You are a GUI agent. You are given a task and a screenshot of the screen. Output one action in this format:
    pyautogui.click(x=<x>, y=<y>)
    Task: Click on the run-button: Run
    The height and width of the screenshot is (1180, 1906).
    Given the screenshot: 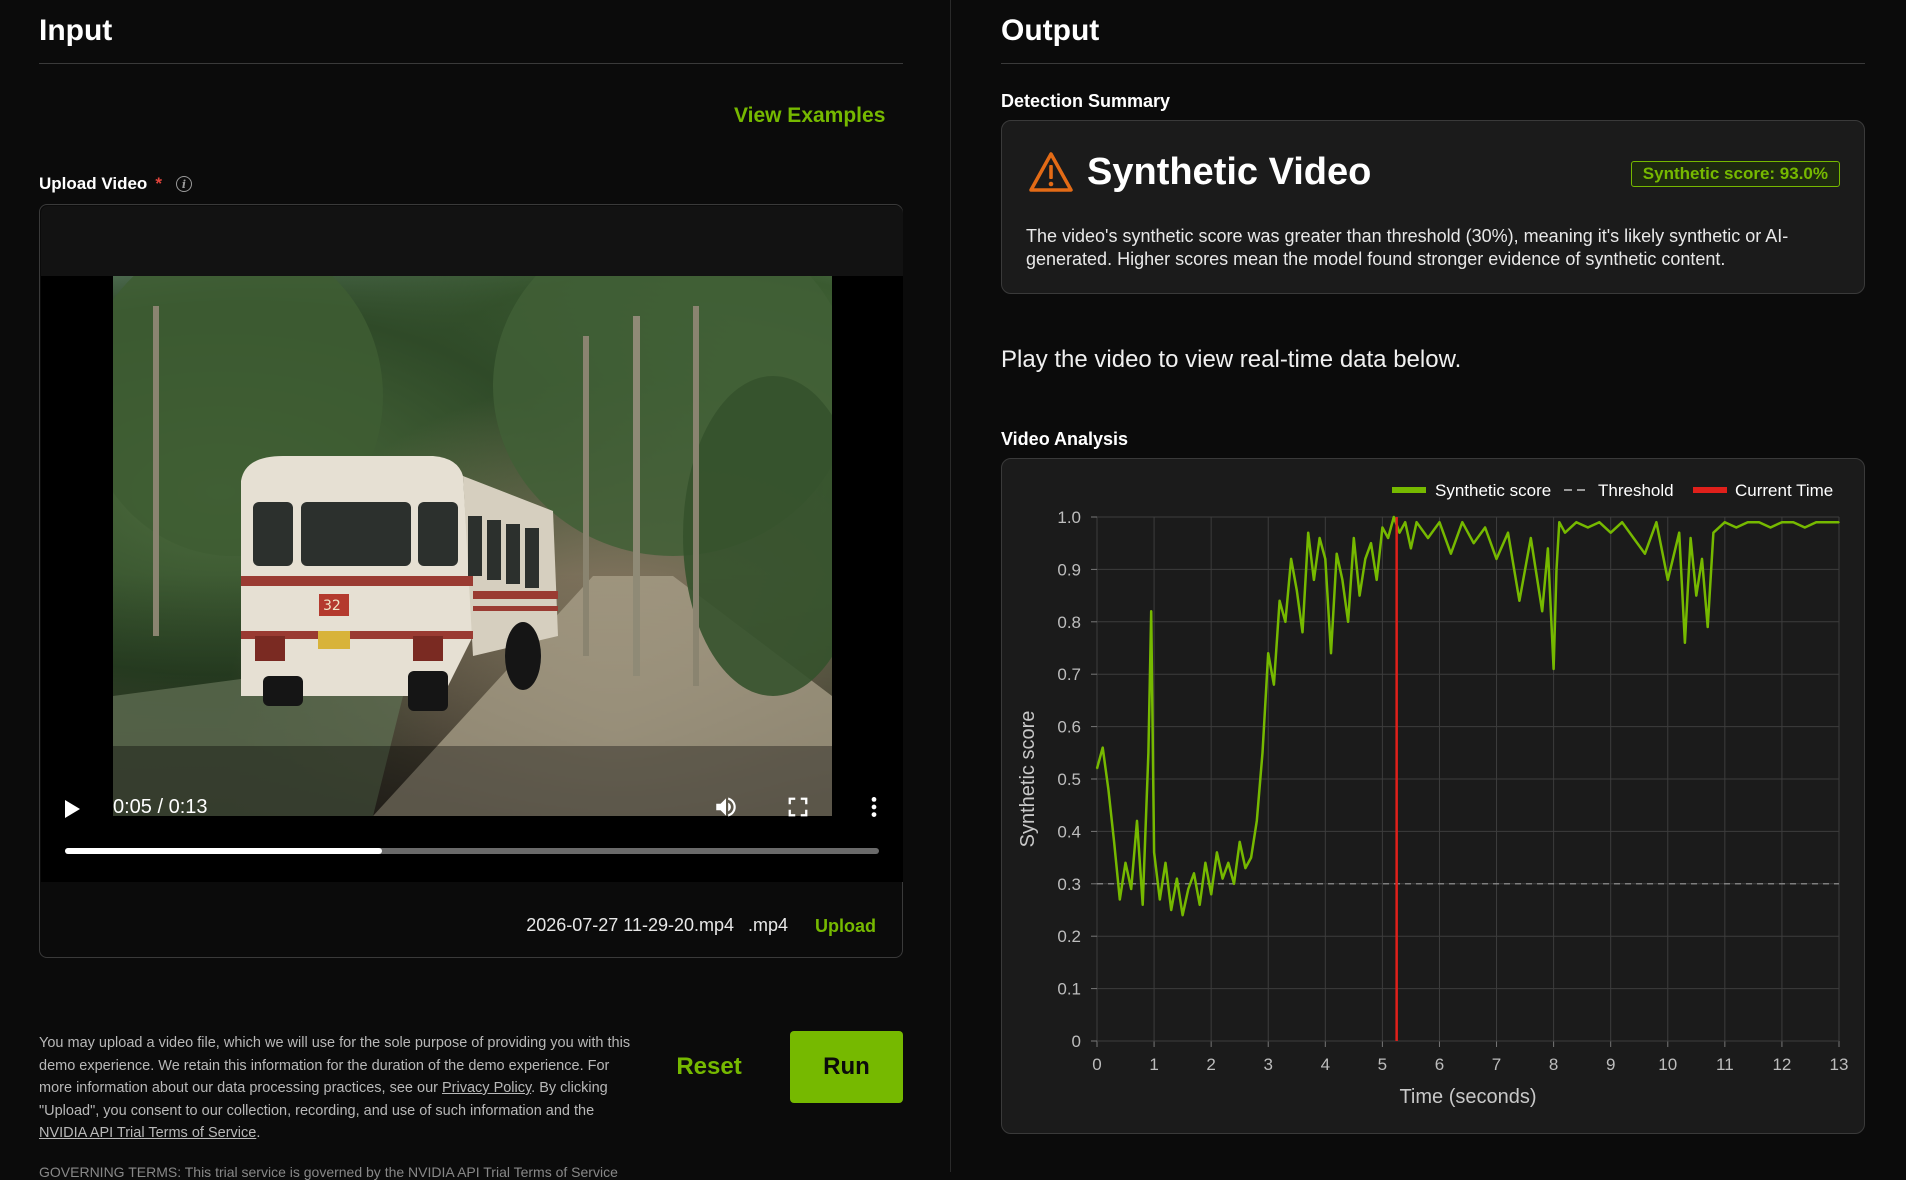 What is the action you would take?
    pyautogui.click(x=846, y=1067)
    